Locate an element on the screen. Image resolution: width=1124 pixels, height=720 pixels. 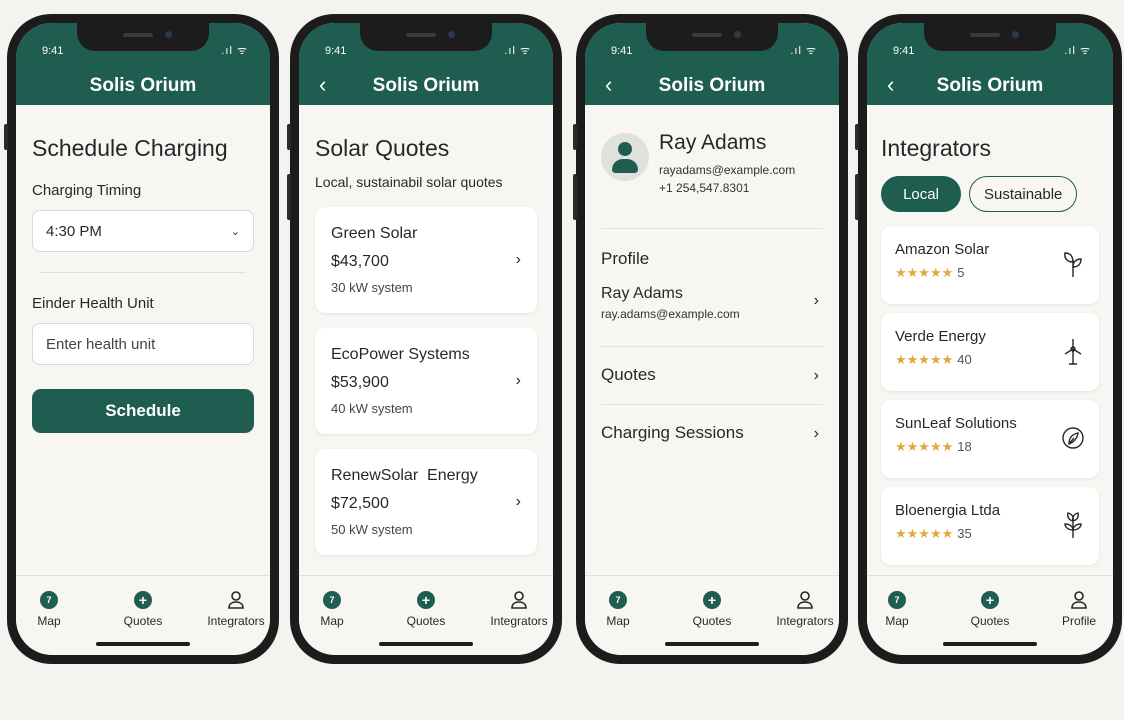
integrator-name: Amazon Solar is located at coordinates (942, 249).